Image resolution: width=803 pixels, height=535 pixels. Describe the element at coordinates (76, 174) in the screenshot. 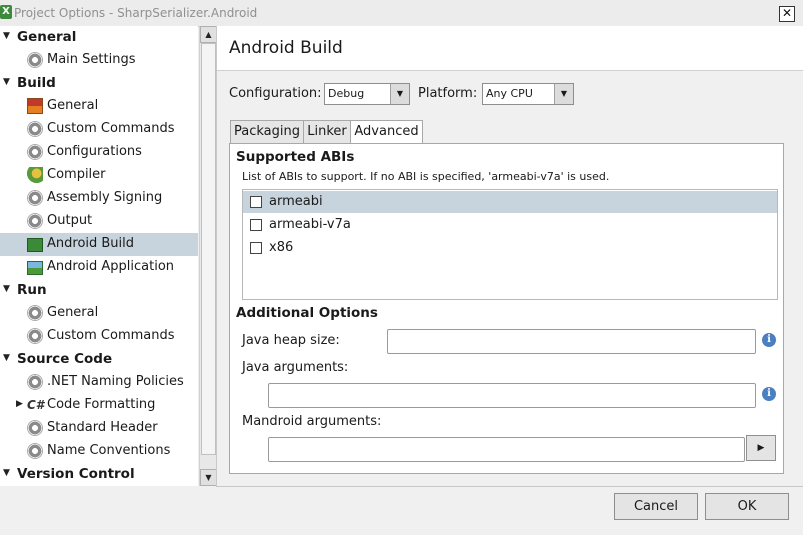

I see `tree-item-label: Compiler` at that location.